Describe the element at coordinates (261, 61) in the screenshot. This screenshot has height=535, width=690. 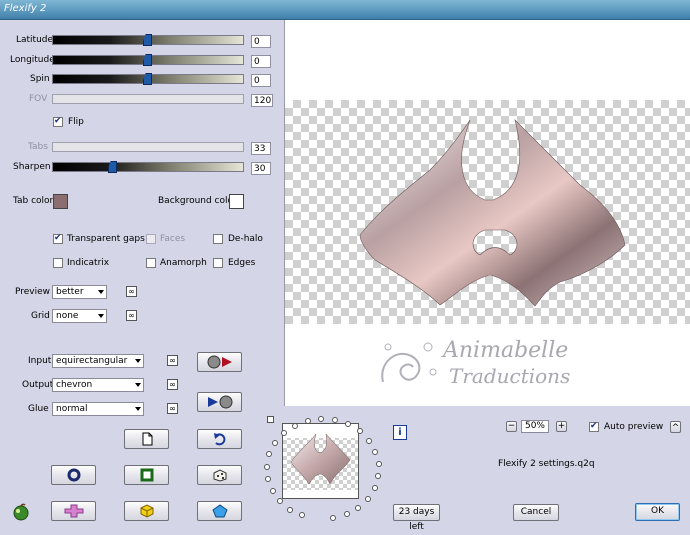
I see `longitude-value: 0` at that location.